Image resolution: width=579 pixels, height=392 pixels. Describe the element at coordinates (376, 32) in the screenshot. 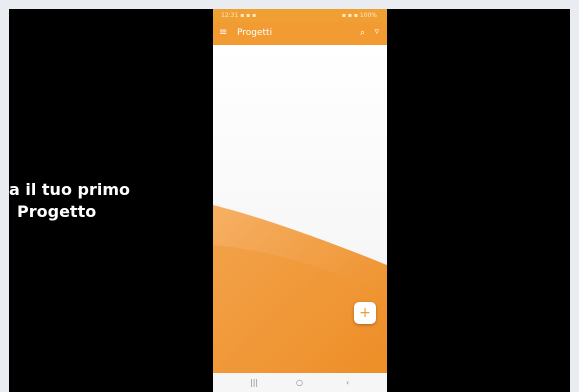

I see `filter-icon: ▿` at that location.